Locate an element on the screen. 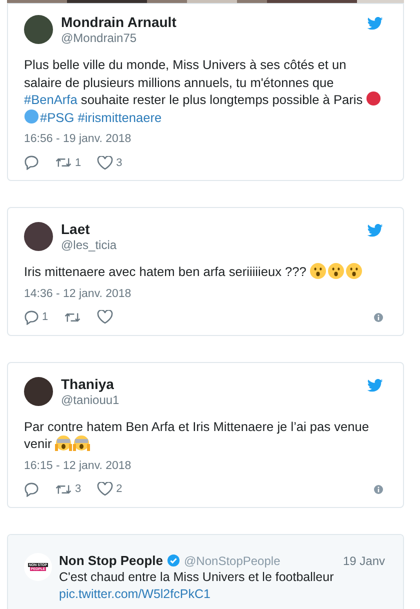 The height and width of the screenshot is (609, 420). user-handle: @les_ticia is located at coordinates (210, 245).